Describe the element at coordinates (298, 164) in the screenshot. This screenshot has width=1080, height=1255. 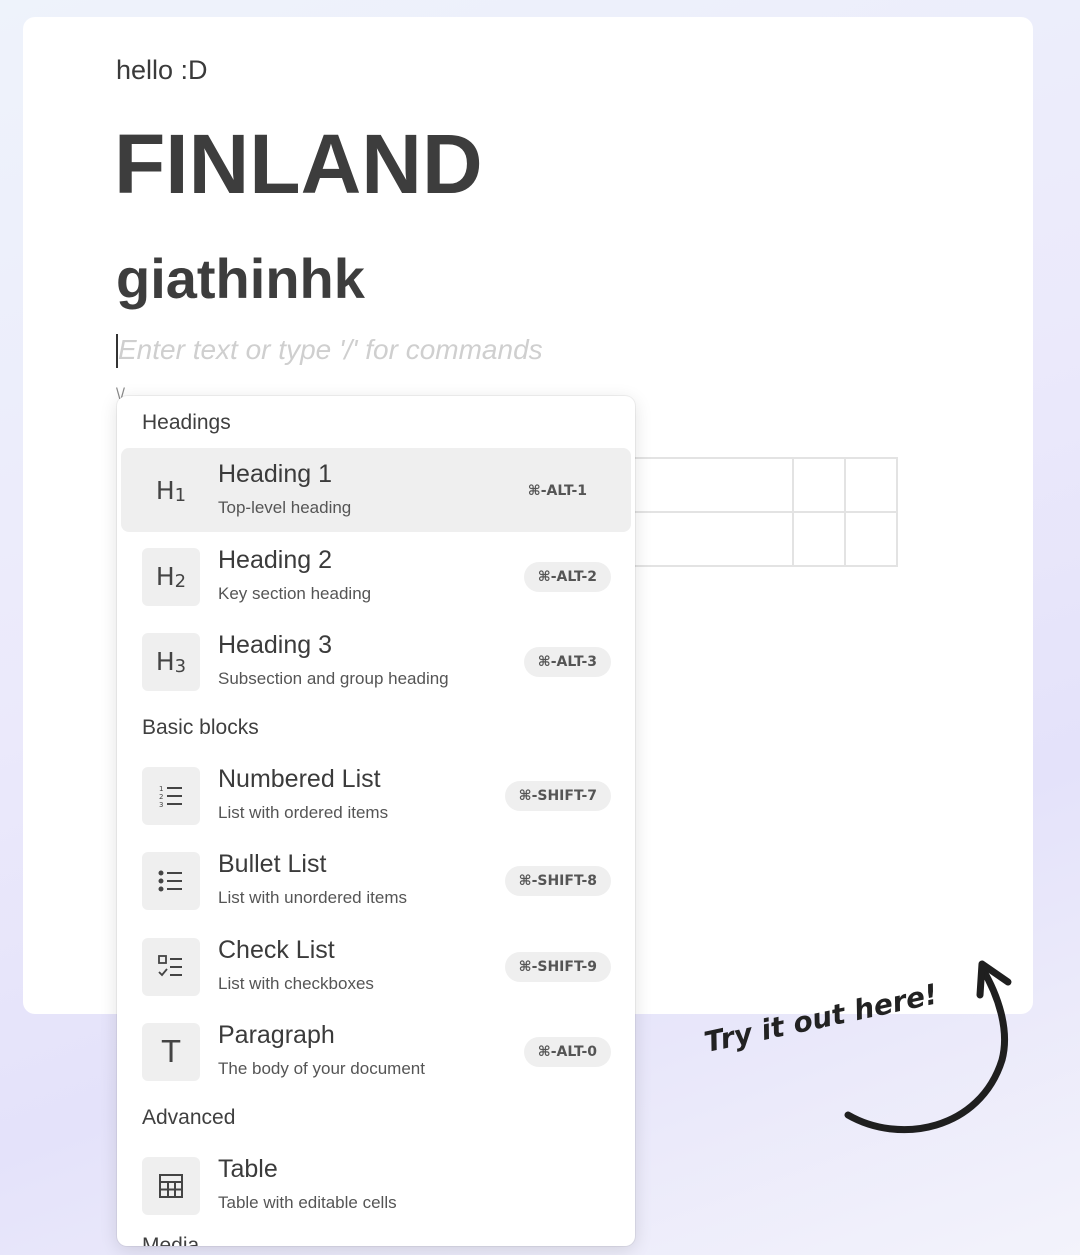
I see `heading-finland: FINLAND` at that location.